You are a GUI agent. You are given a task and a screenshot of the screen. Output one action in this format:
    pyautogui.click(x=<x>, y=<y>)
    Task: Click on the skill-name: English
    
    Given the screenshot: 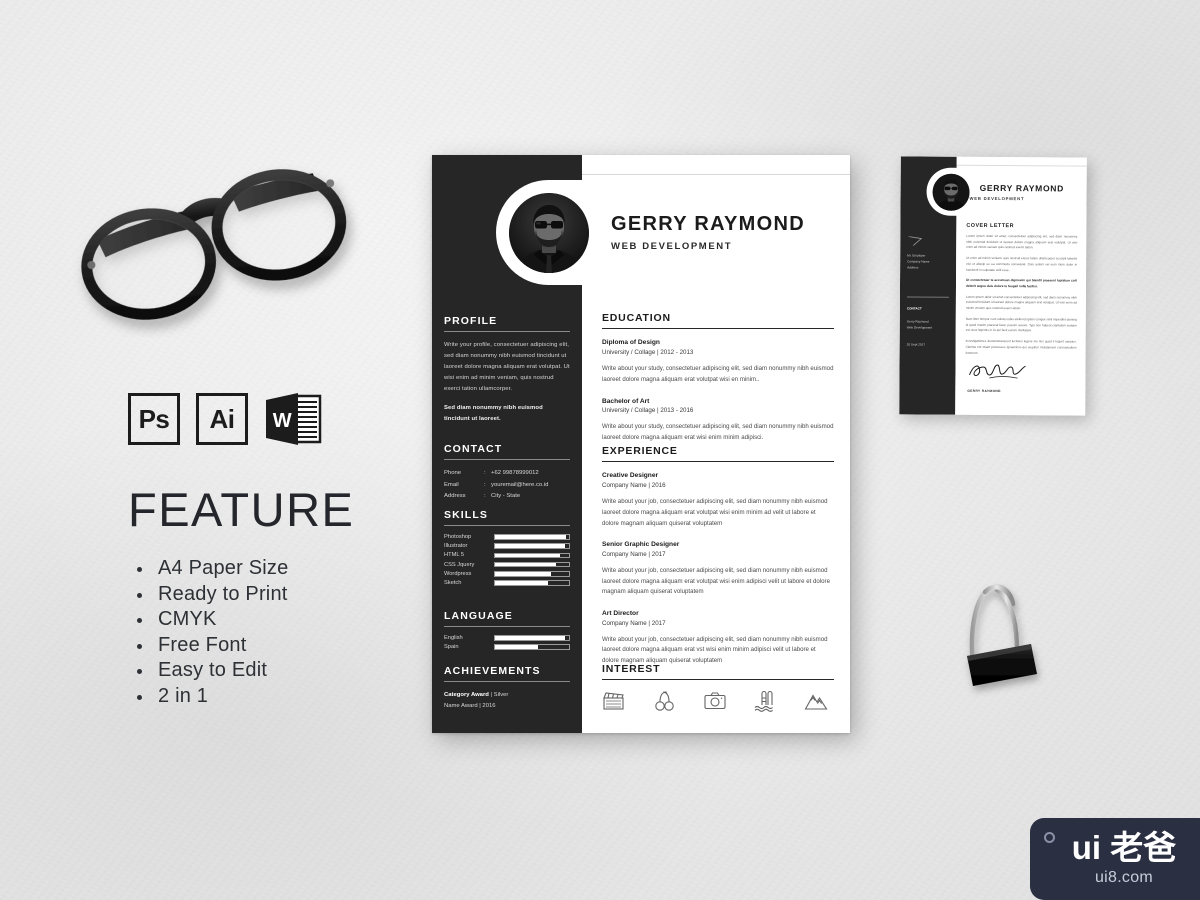 What is the action you would take?
    pyautogui.click(x=453, y=638)
    